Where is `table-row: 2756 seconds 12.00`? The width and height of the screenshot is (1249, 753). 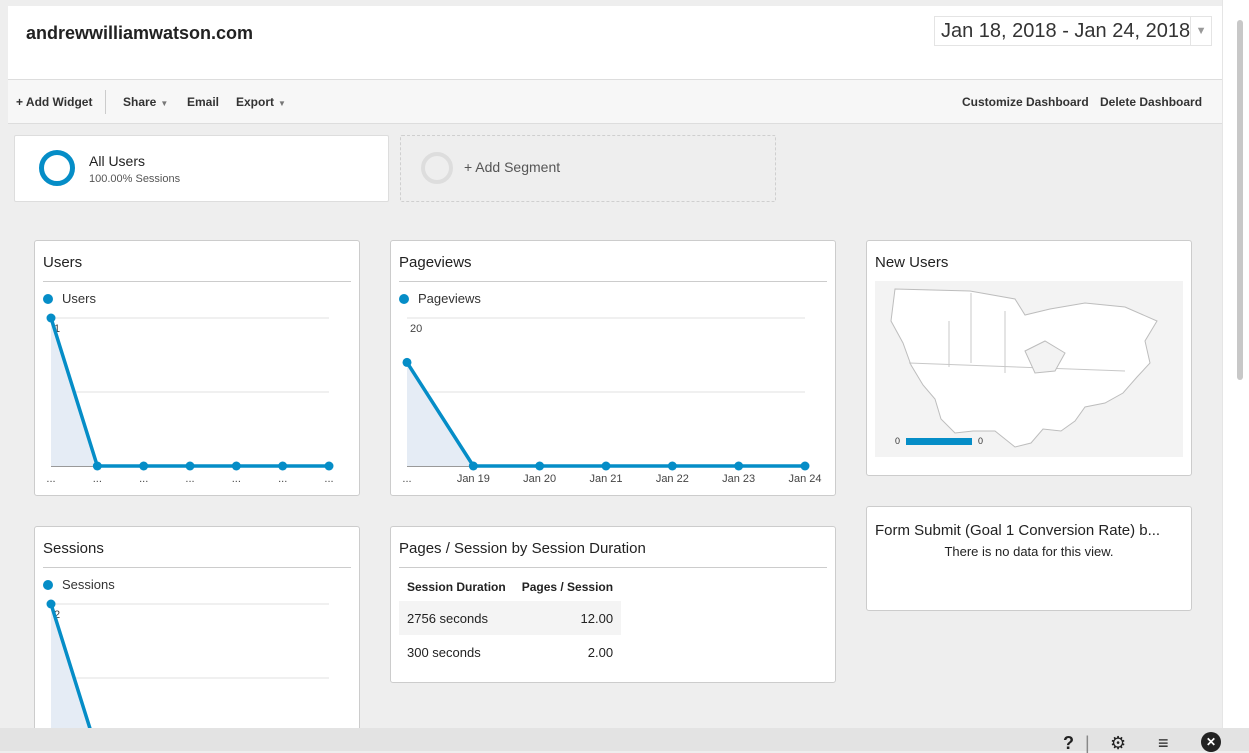 table-row: 2756 seconds 12.00 is located at coordinates (510, 618).